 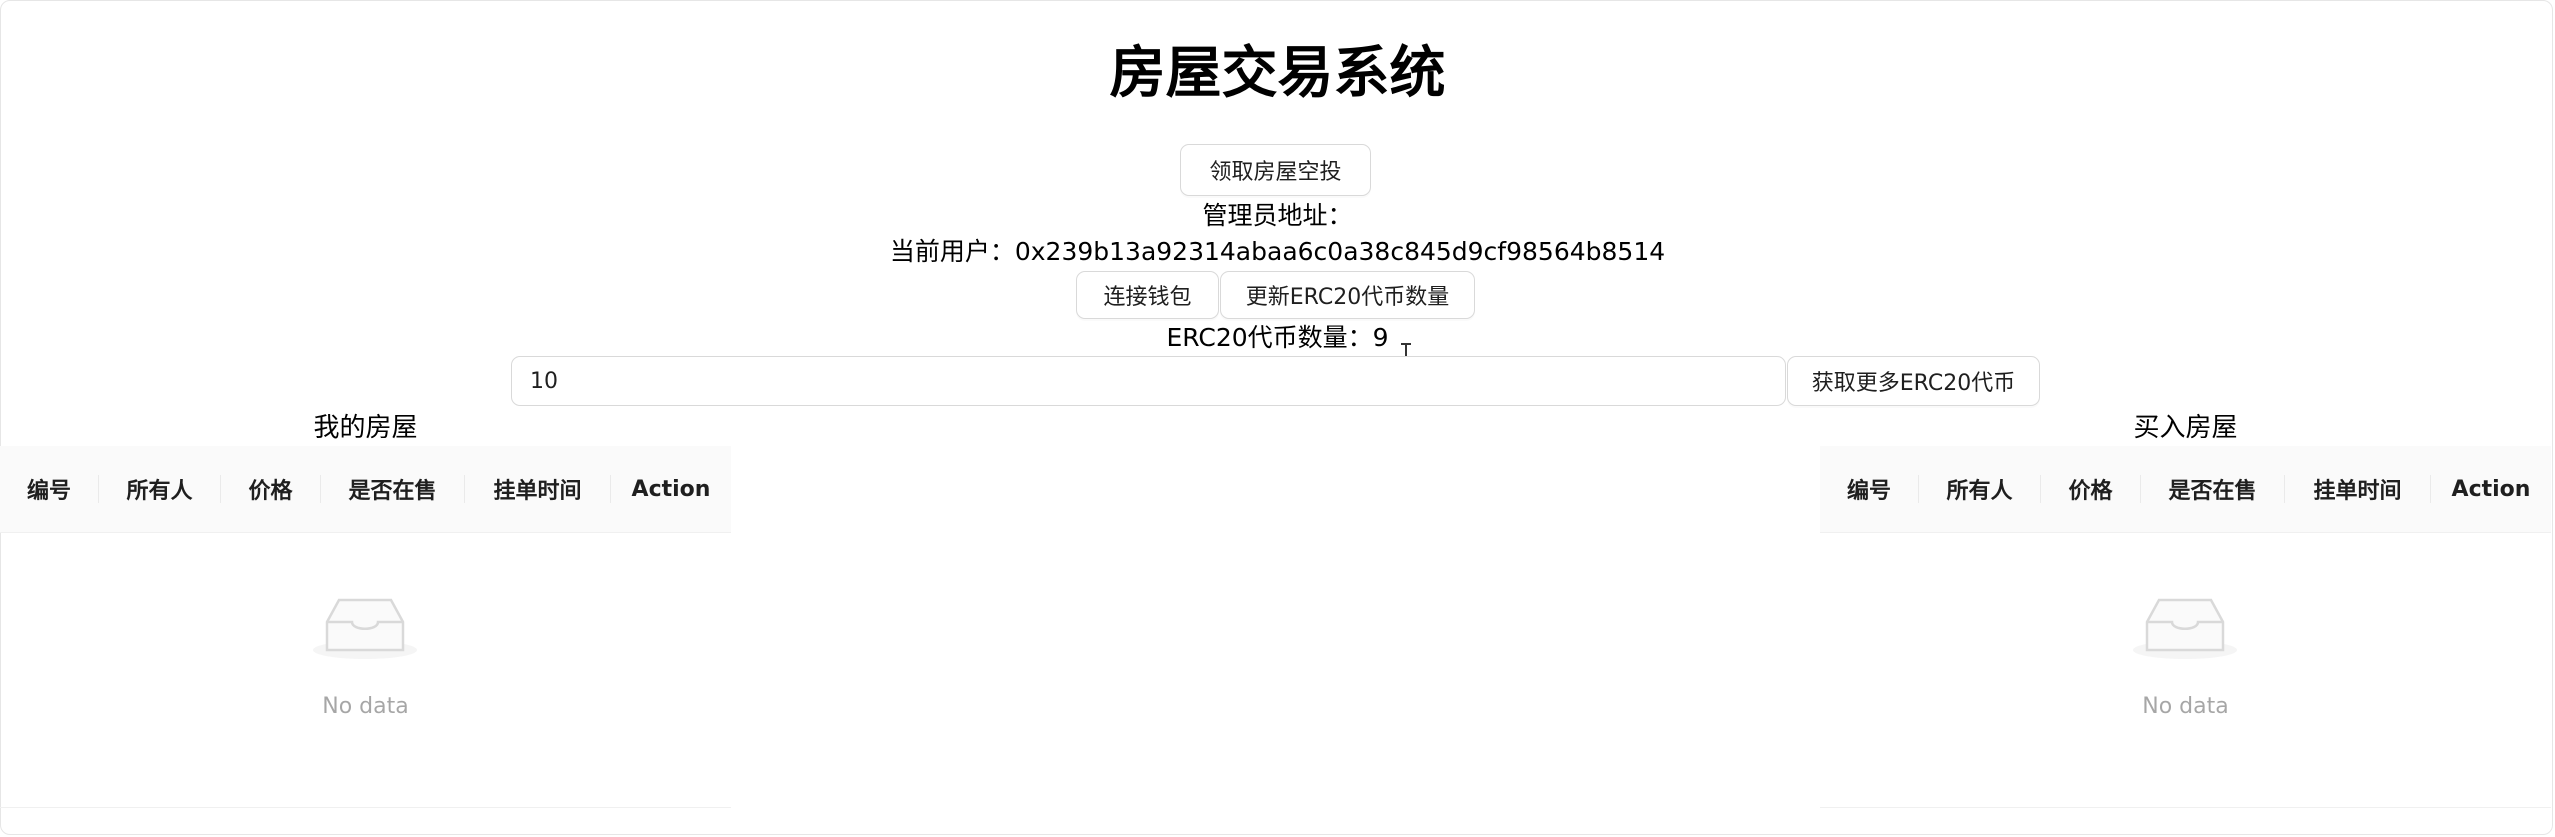 What do you see at coordinates (1148, 381) in the screenshot?
I see `erc20-amount-input: 10` at bounding box center [1148, 381].